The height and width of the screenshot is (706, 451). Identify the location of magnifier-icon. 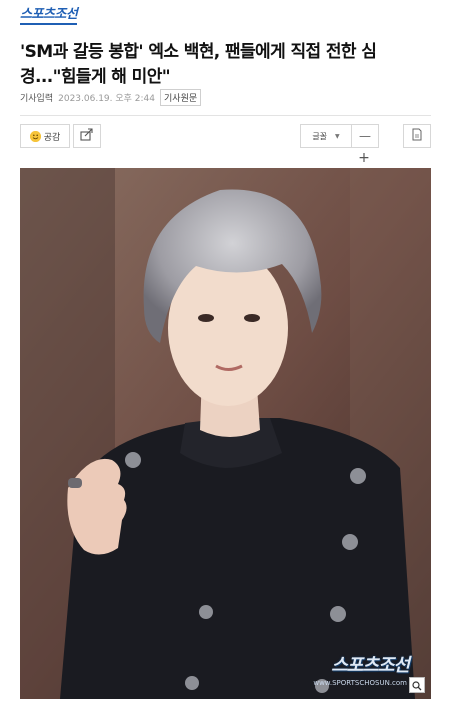
(417, 685).